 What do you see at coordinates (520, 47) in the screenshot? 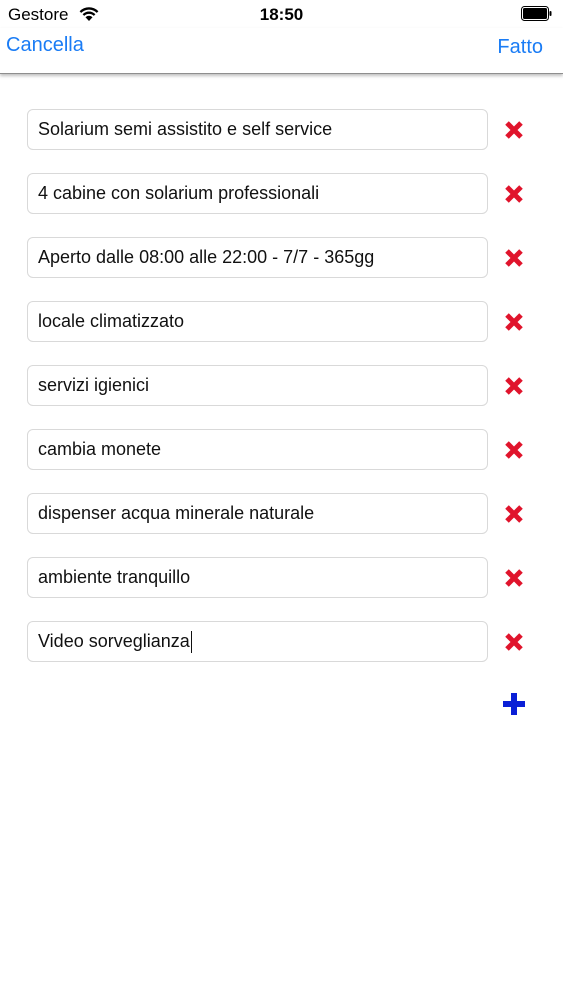
I see `done-button: Fatto` at bounding box center [520, 47].